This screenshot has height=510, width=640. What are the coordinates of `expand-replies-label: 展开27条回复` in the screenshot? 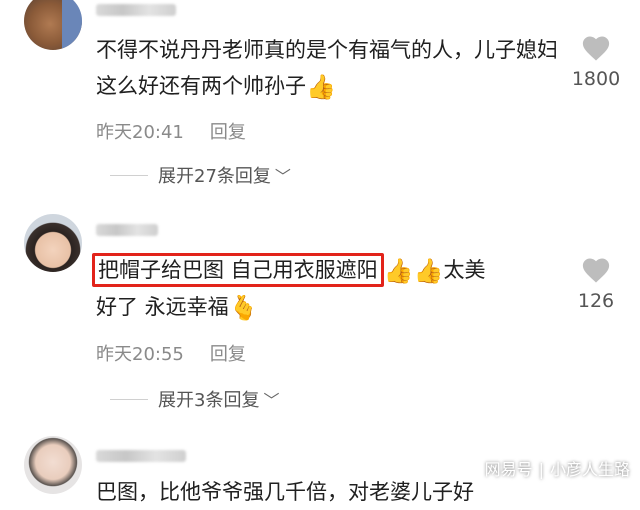 It's located at (214, 176).